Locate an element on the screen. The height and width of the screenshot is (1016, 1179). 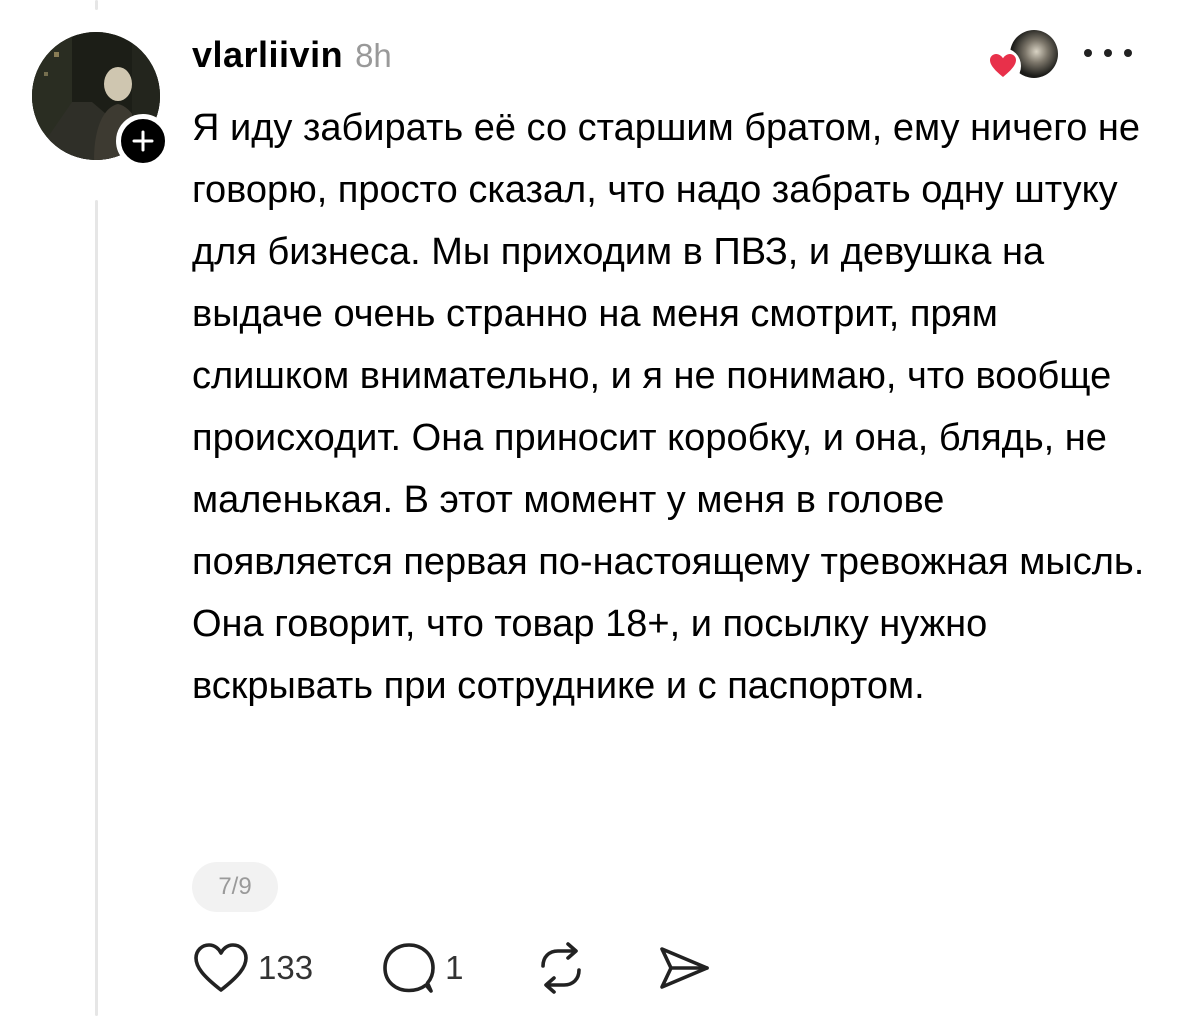
reply-button: 1 is located at coordinates (422, 968).